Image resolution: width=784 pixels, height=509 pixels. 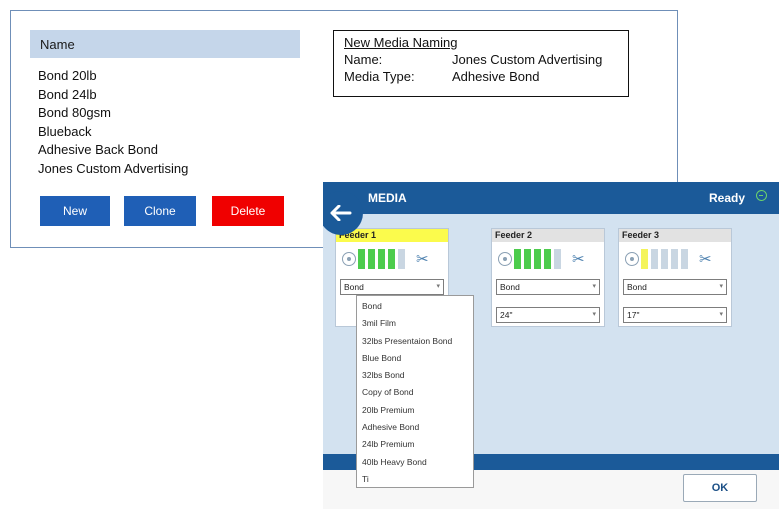 I want to click on media-type-label: Media Type:, so click(x=379, y=76).